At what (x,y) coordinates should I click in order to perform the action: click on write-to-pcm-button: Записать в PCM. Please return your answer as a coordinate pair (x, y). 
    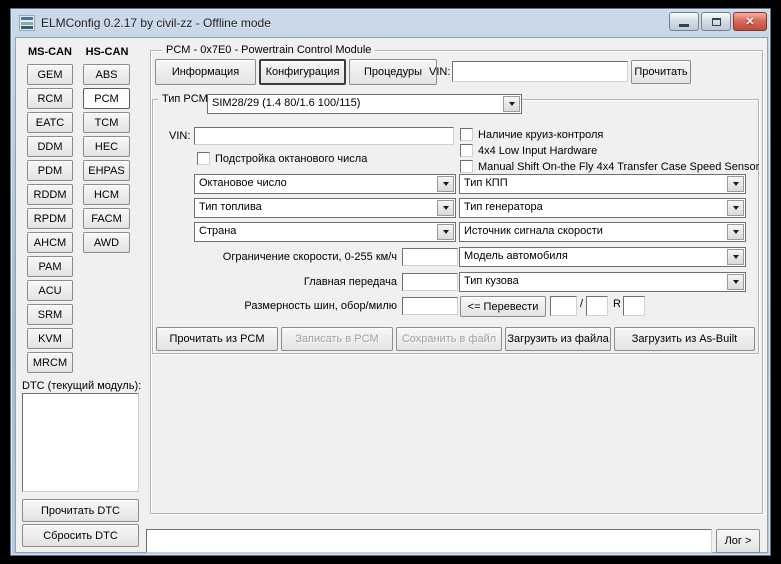
    Looking at the image, I should click on (337, 339).